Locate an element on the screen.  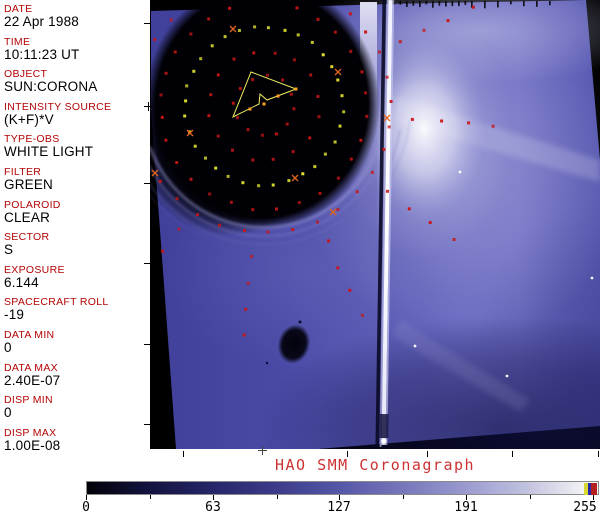
metadata-value: (K+F)*V is located at coordinates (29, 119).